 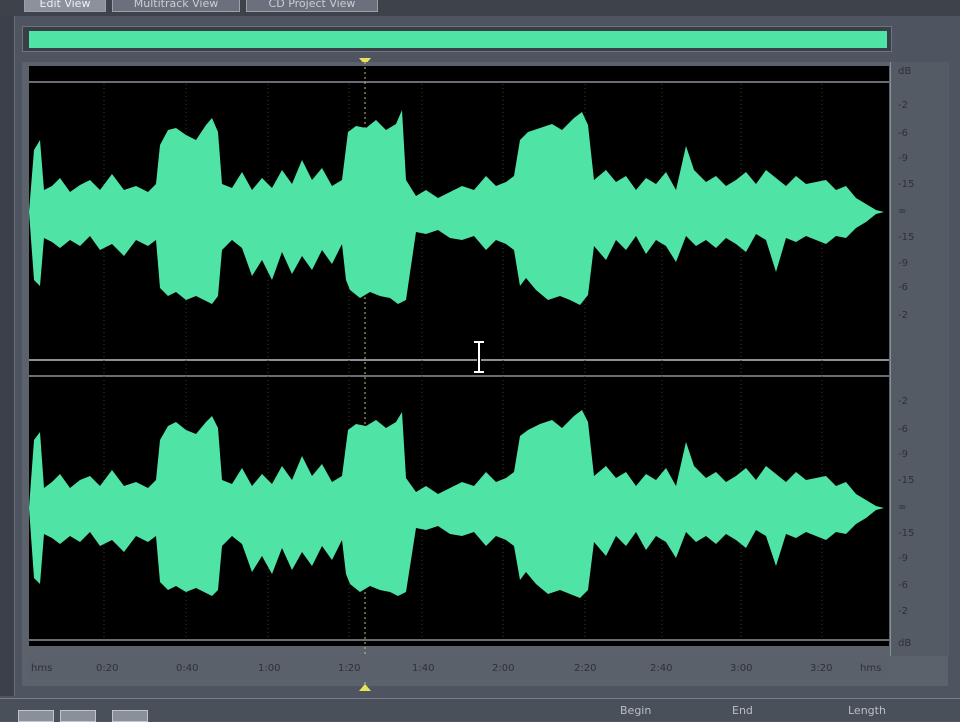 I want to click on time-label: 1:20, so click(x=349, y=668).